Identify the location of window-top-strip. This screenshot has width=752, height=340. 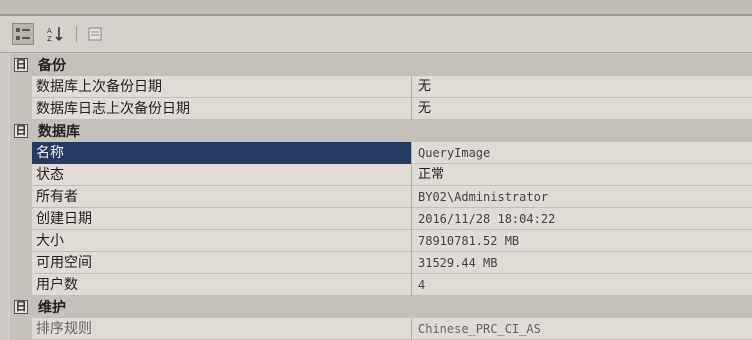
(376, 7).